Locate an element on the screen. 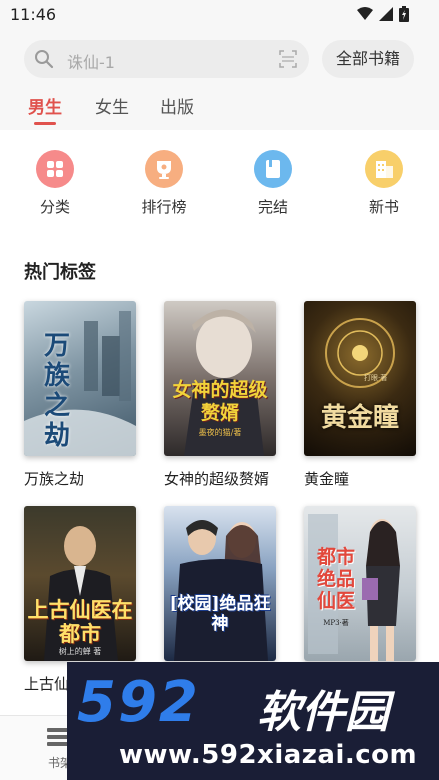  signal-icon is located at coordinates (386, 14).